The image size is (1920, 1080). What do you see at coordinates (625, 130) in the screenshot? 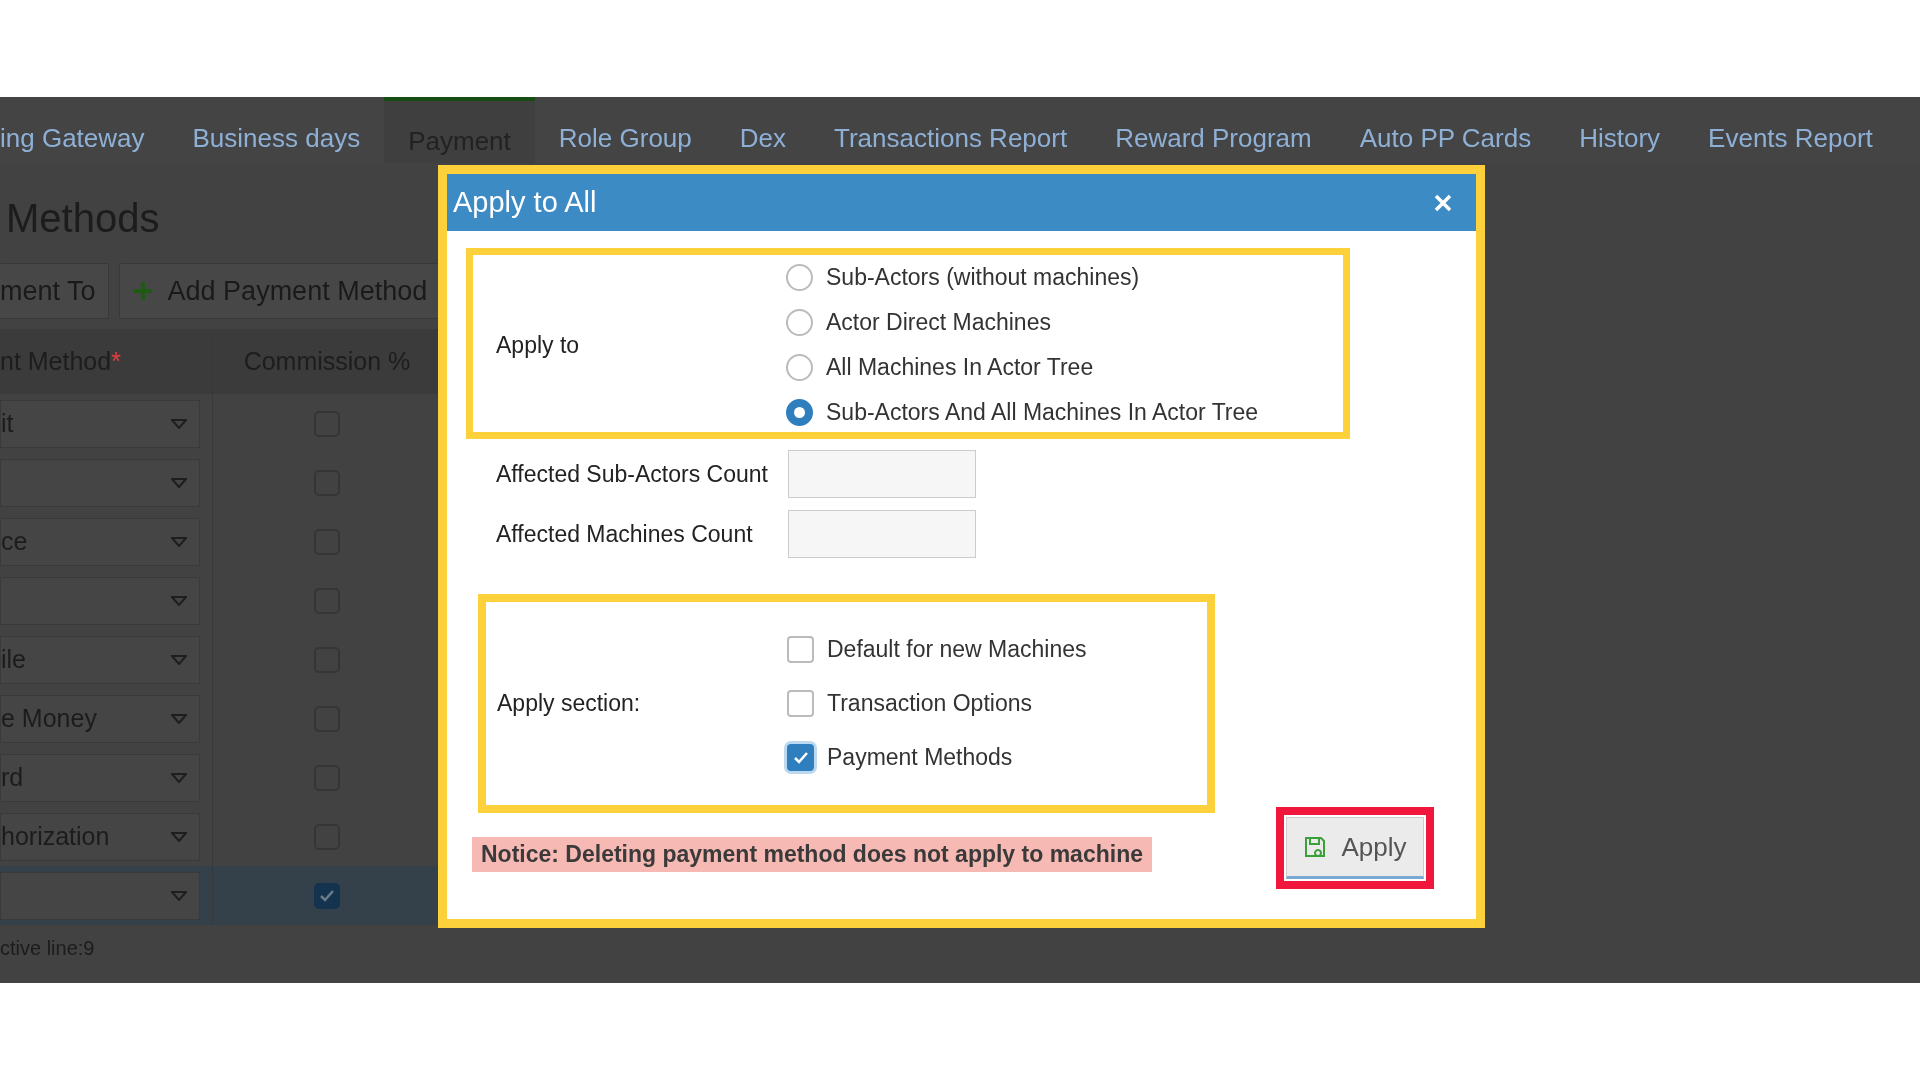
I see `tab: Role Group` at bounding box center [625, 130].